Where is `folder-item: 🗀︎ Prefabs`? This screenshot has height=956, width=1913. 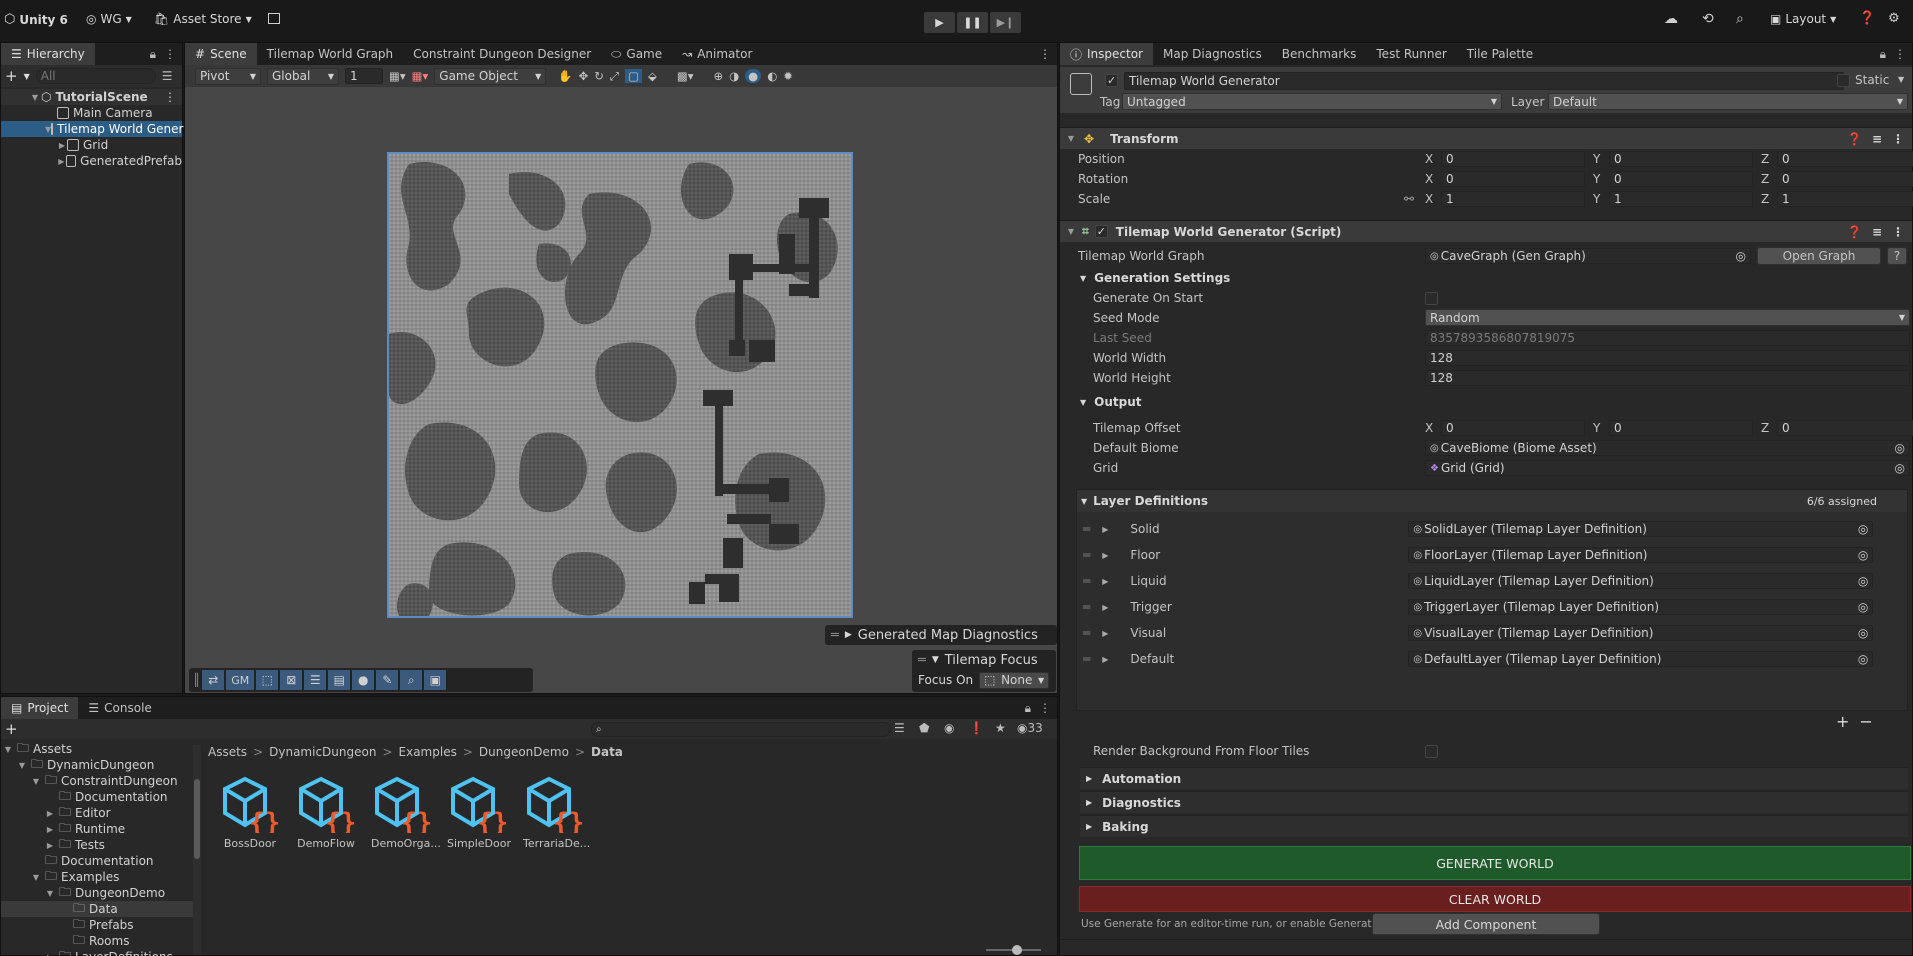
folder-item: 🗀︎ Prefabs is located at coordinates (101, 925).